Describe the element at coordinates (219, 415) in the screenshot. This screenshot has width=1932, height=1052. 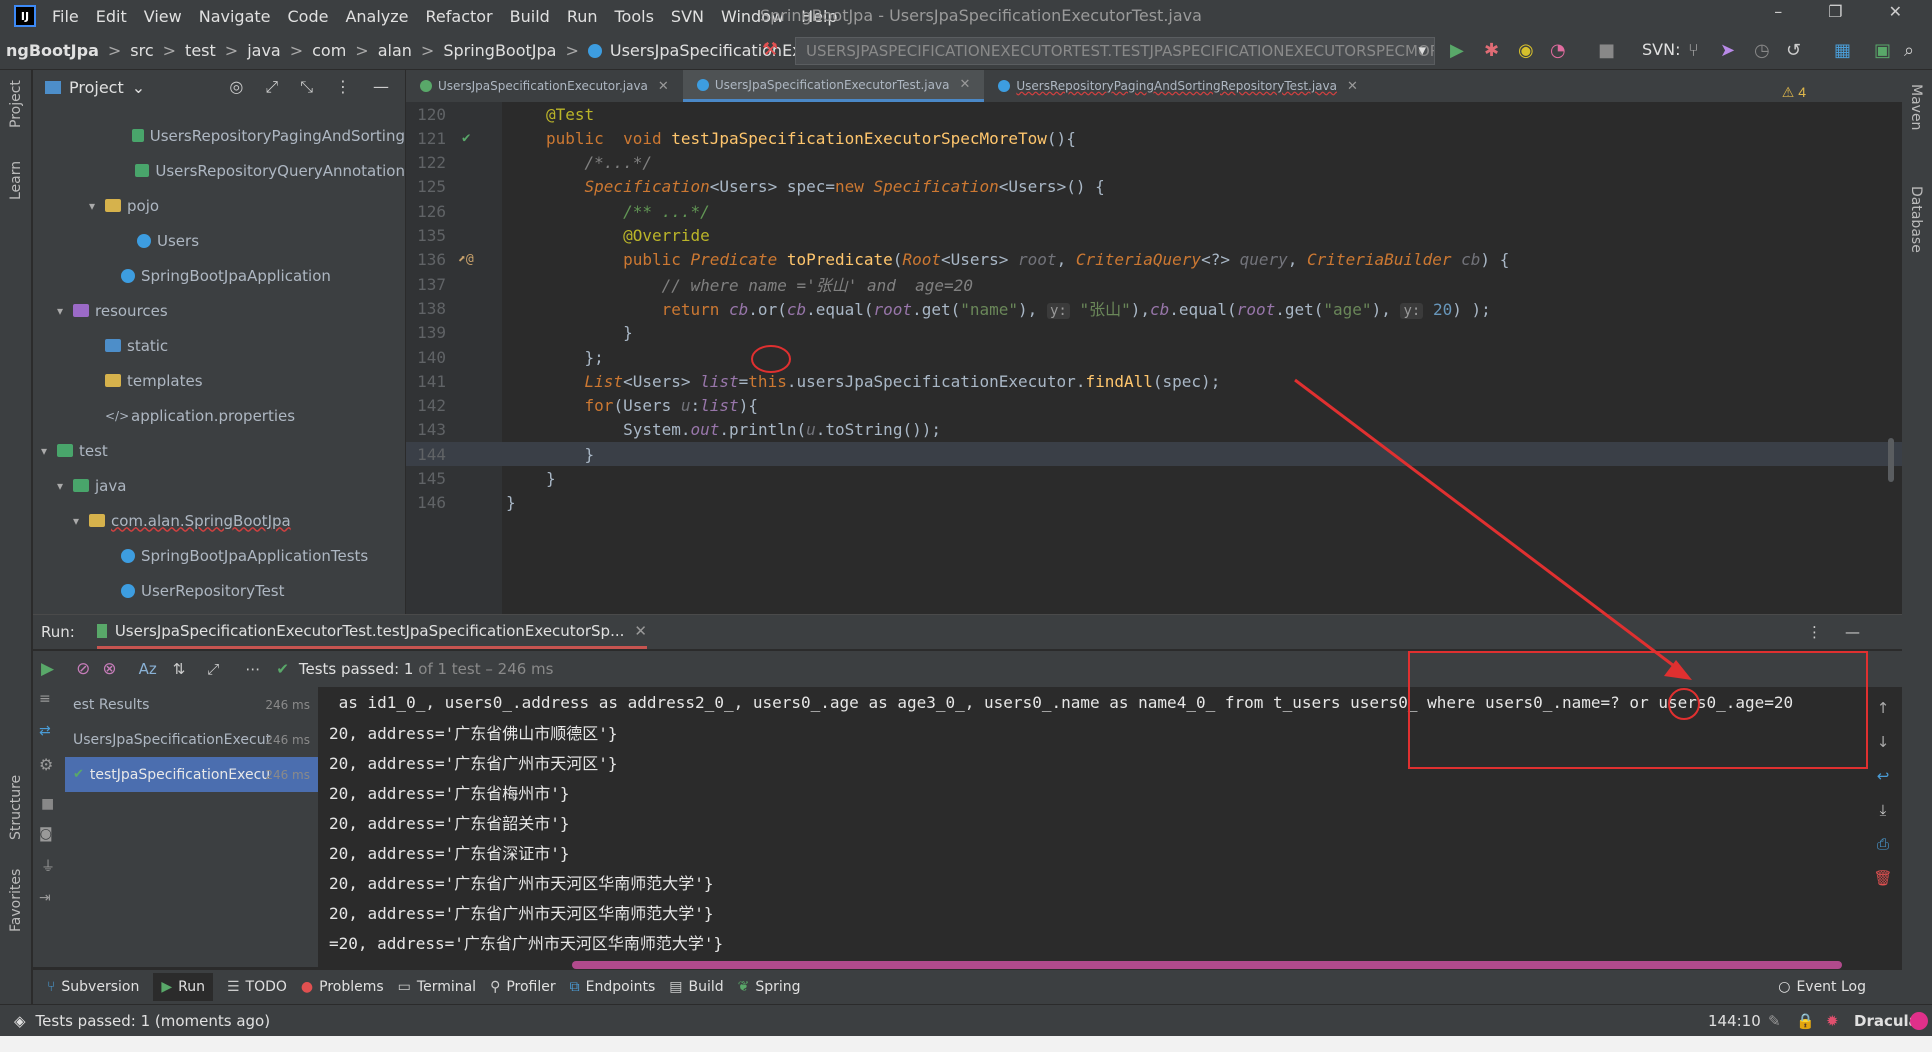
I see `tree-item: </> application.properties` at that location.